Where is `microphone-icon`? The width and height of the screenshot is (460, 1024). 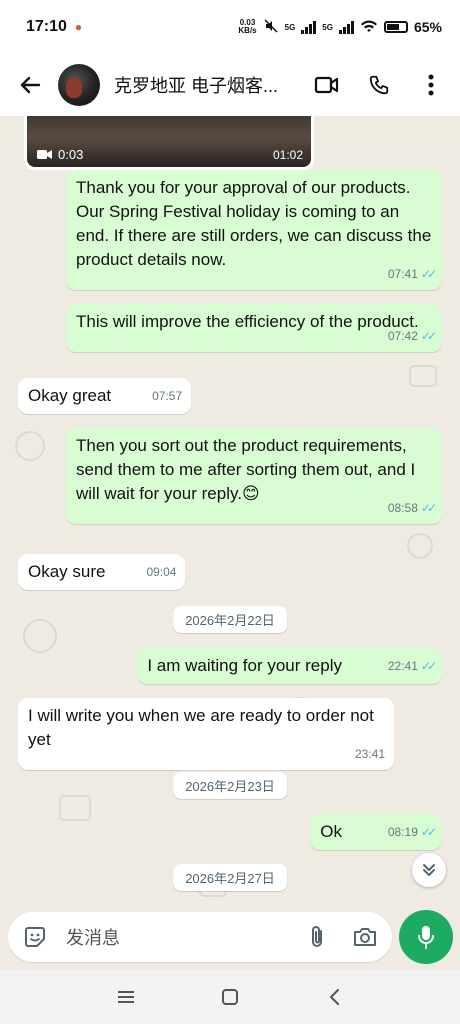 microphone-icon is located at coordinates (426, 937).